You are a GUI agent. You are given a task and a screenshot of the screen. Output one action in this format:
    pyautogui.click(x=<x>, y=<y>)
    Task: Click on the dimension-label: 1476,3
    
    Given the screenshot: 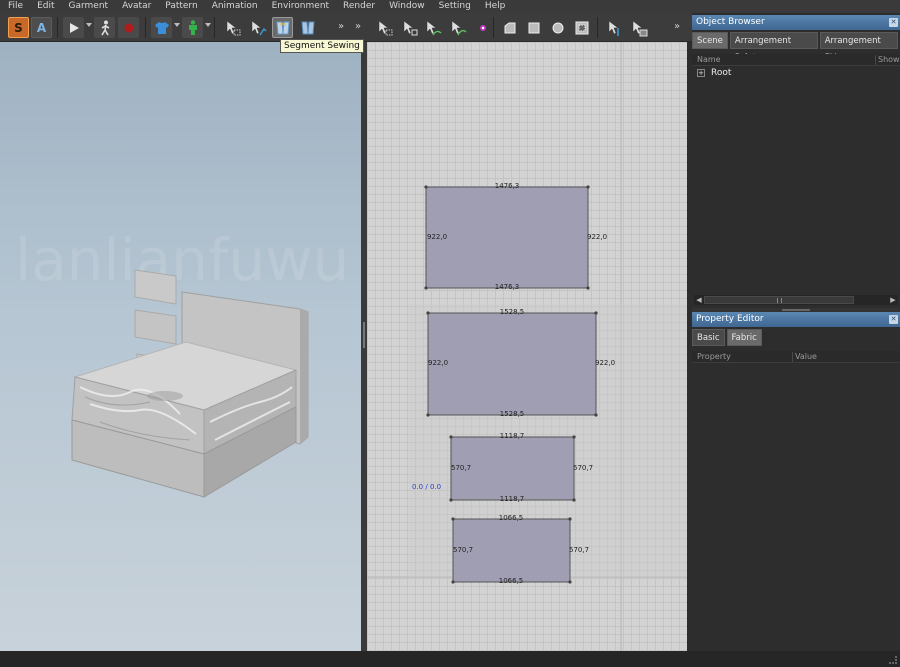 What is the action you would take?
    pyautogui.click(x=507, y=287)
    